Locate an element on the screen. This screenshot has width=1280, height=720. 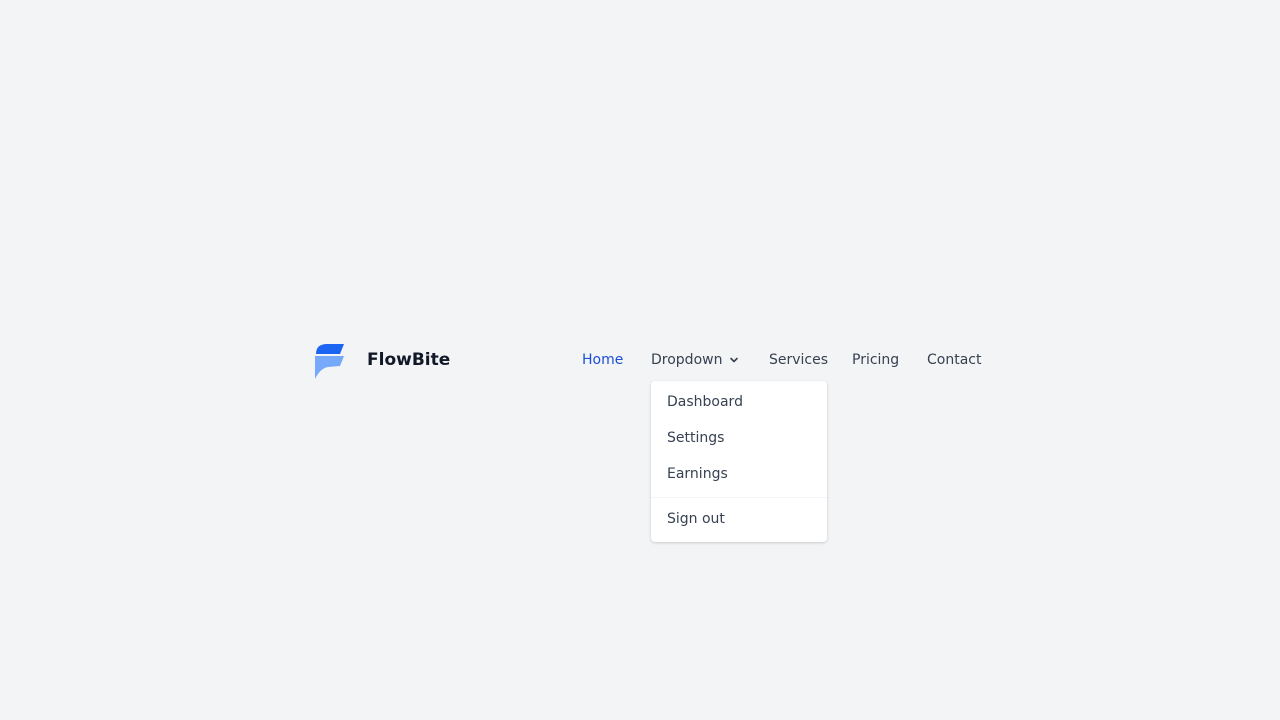
chevron-down-icon is located at coordinates (734, 360).